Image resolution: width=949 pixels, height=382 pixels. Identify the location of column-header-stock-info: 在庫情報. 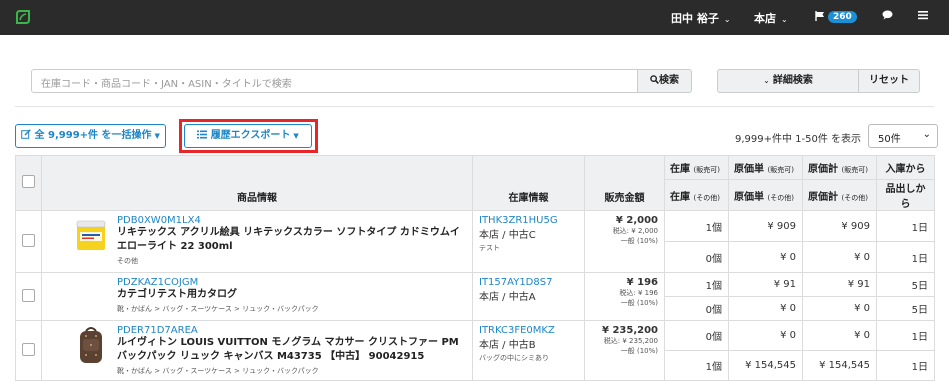
(528, 183).